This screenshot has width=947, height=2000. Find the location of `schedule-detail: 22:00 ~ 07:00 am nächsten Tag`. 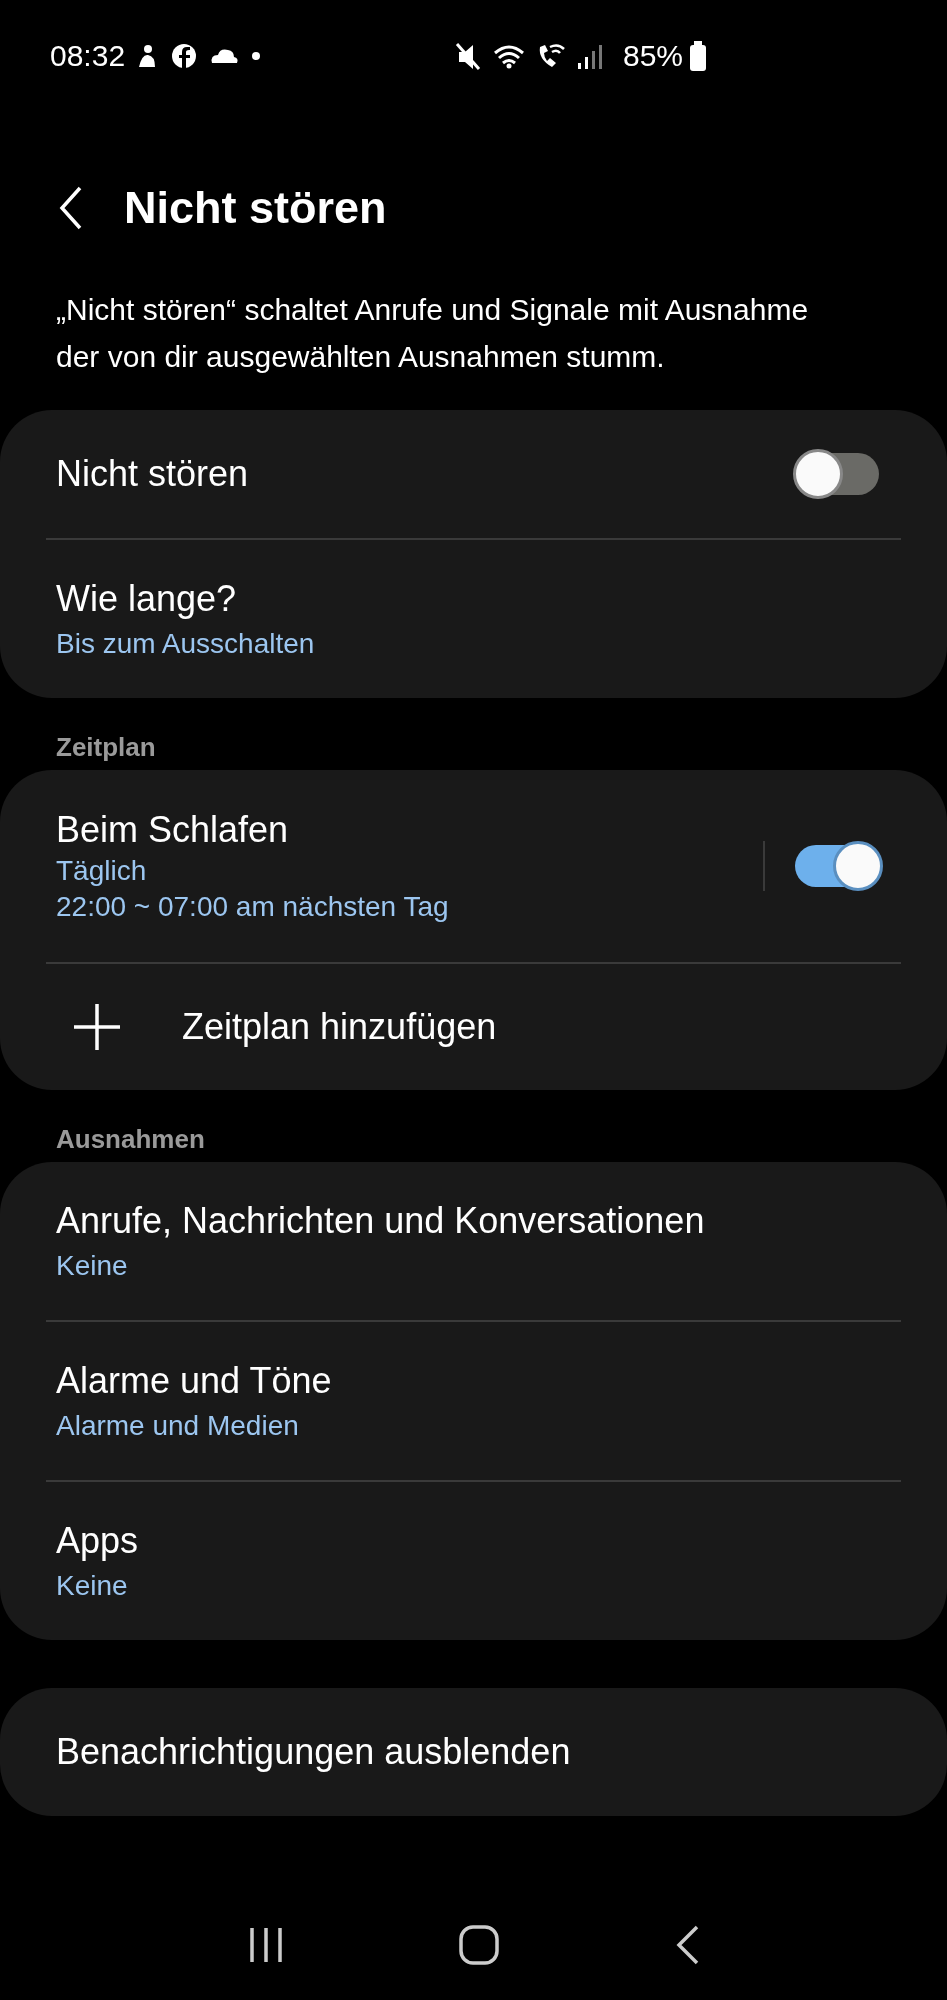

schedule-detail: 22:00 ~ 07:00 am nächsten Tag is located at coordinates (253, 907).